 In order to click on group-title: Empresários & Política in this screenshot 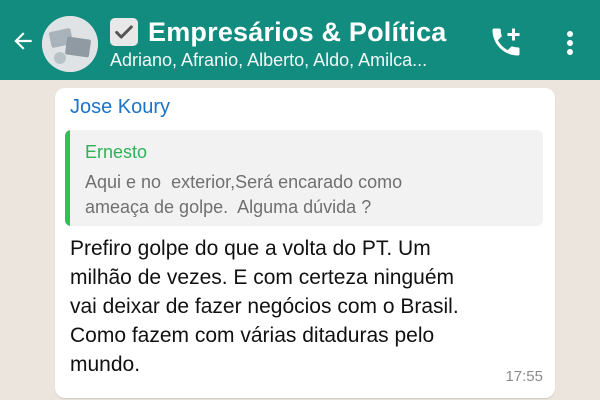, I will do `click(297, 31)`.